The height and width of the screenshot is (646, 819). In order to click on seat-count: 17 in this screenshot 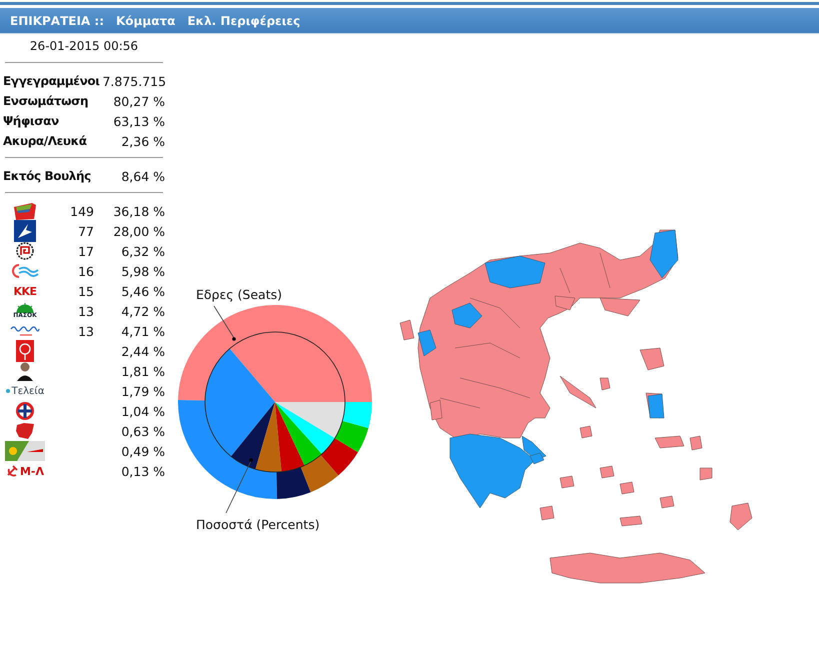, I will do `click(85, 251)`.